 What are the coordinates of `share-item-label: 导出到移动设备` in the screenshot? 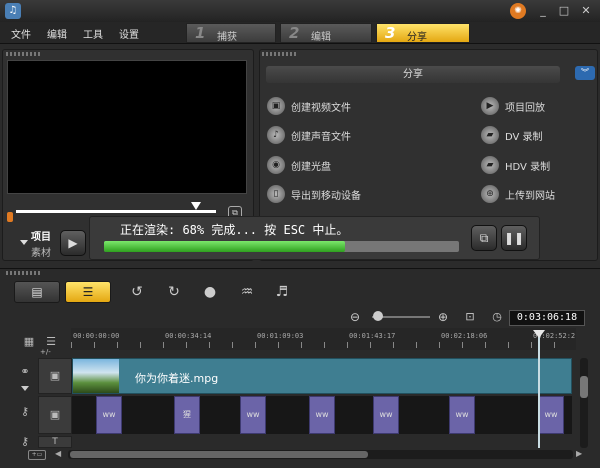 It's located at (326, 196).